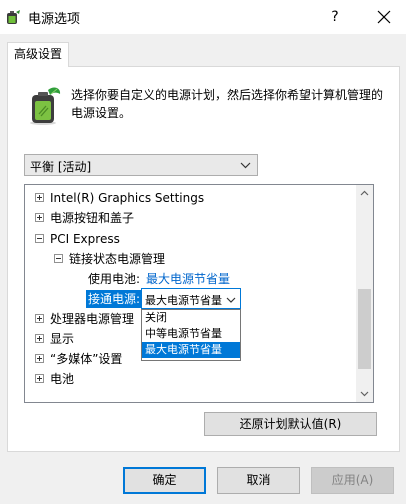 This screenshot has width=406, height=504. I want to click on window-title: 电源选项, so click(54, 19).